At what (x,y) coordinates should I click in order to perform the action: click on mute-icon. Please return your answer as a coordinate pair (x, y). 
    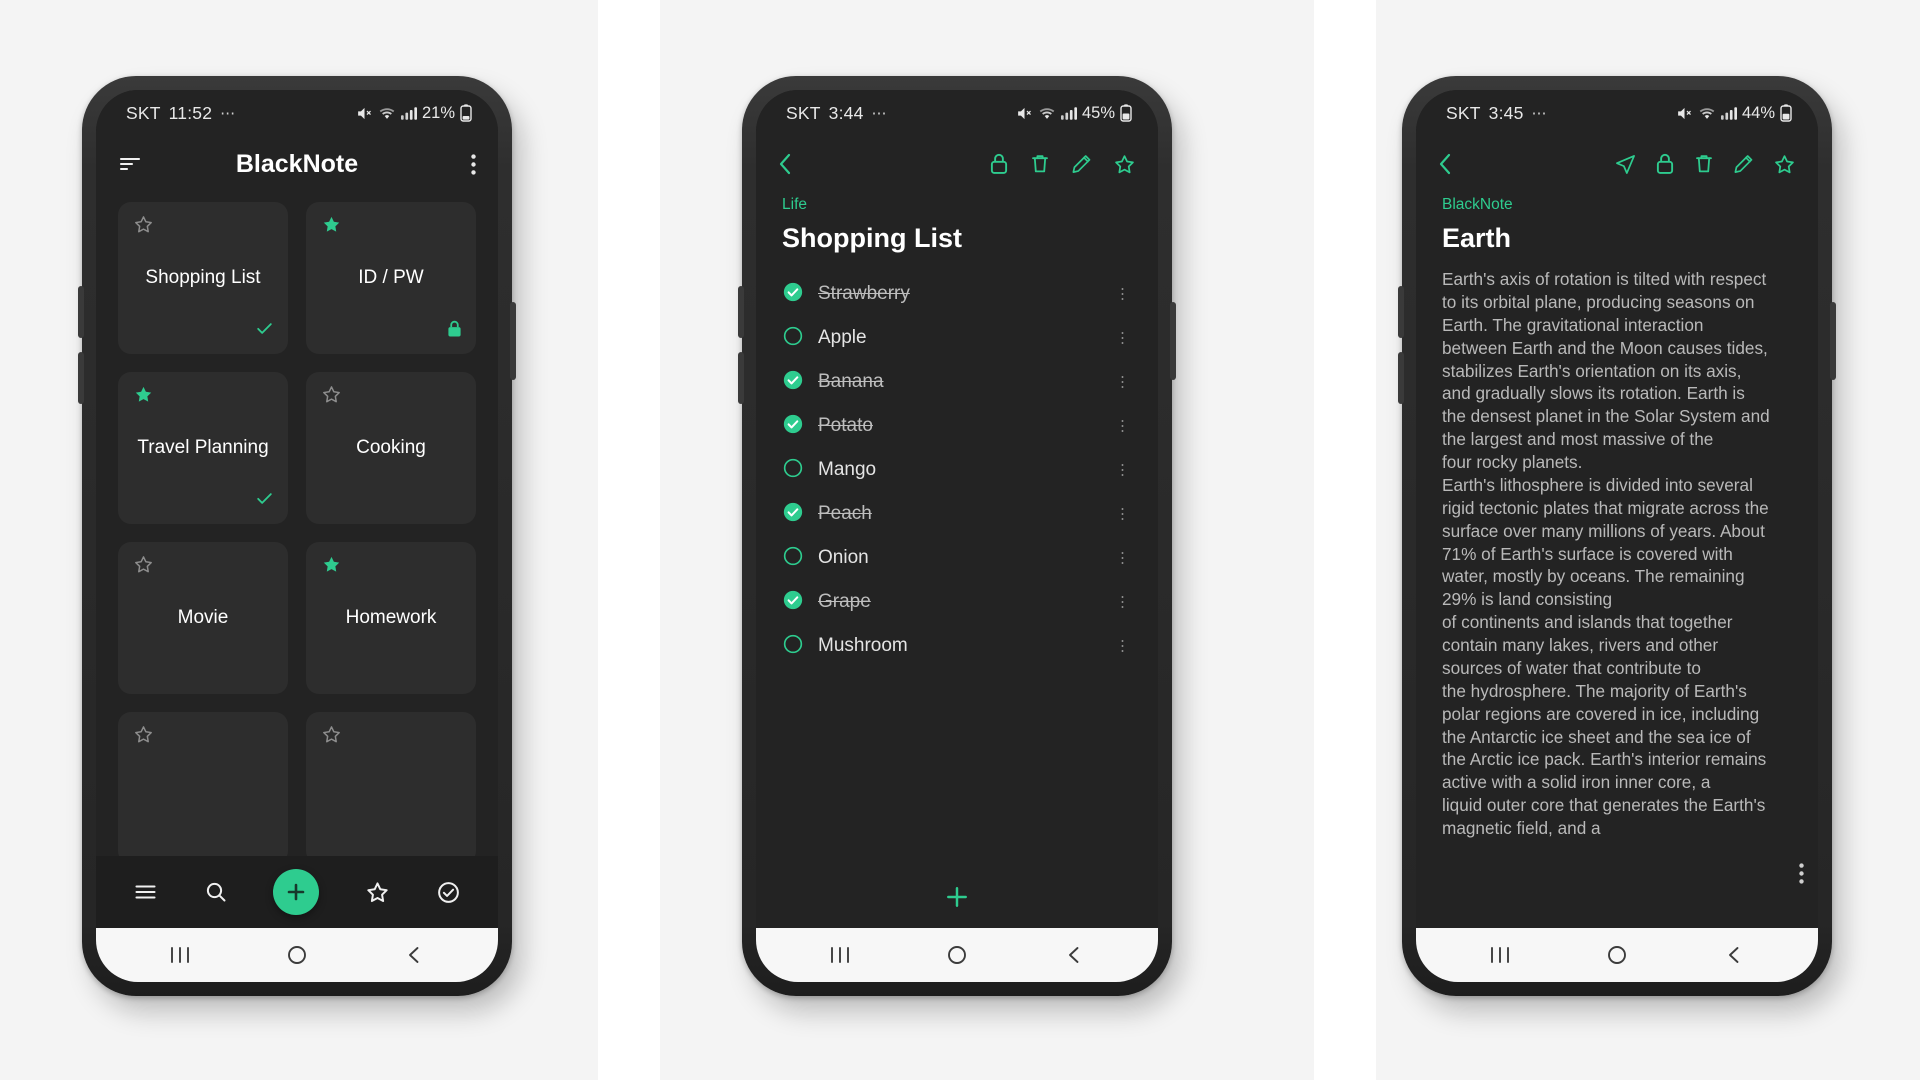
    Looking at the image, I should click on (1684, 113).